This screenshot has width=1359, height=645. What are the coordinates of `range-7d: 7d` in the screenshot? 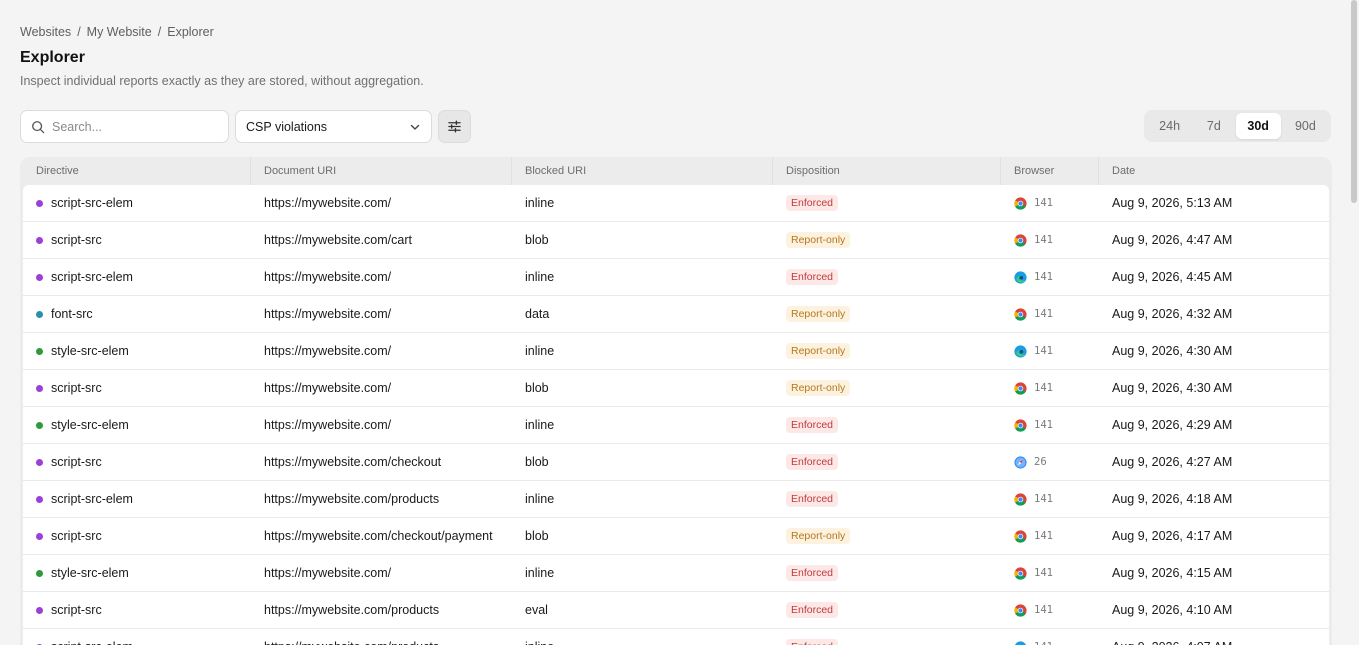 It's located at (1213, 126).